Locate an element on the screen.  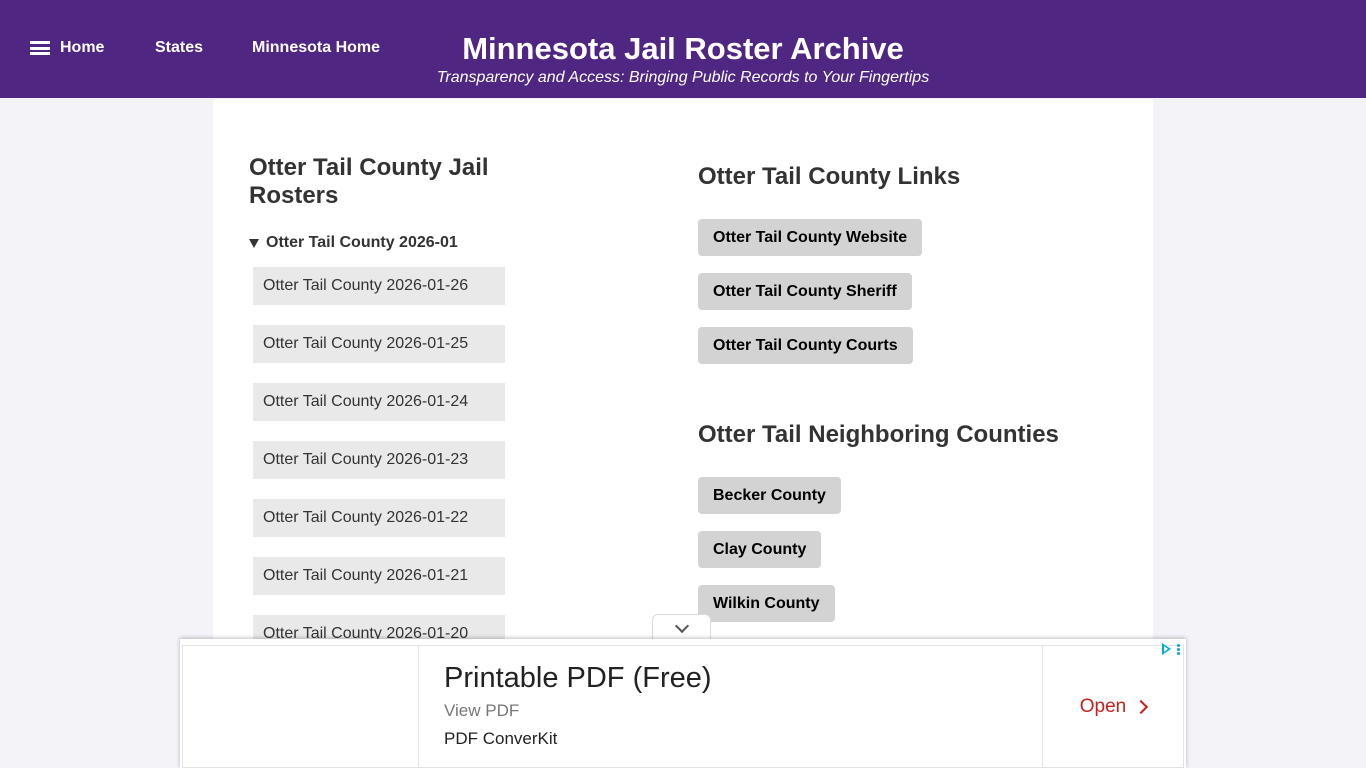
roster-group-toggle: Otter Tail County 2026-01 is located at coordinates (399, 243).